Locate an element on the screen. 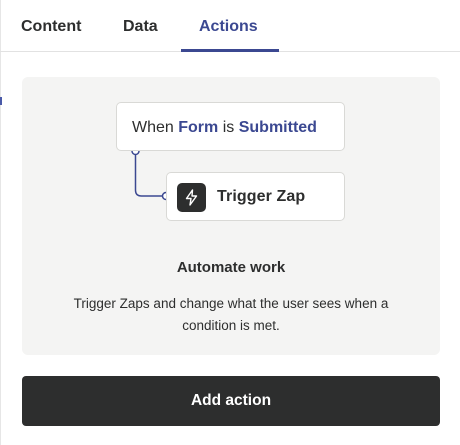 This screenshot has height=445, width=460. action-node-label: Trigger Zap is located at coordinates (261, 196).